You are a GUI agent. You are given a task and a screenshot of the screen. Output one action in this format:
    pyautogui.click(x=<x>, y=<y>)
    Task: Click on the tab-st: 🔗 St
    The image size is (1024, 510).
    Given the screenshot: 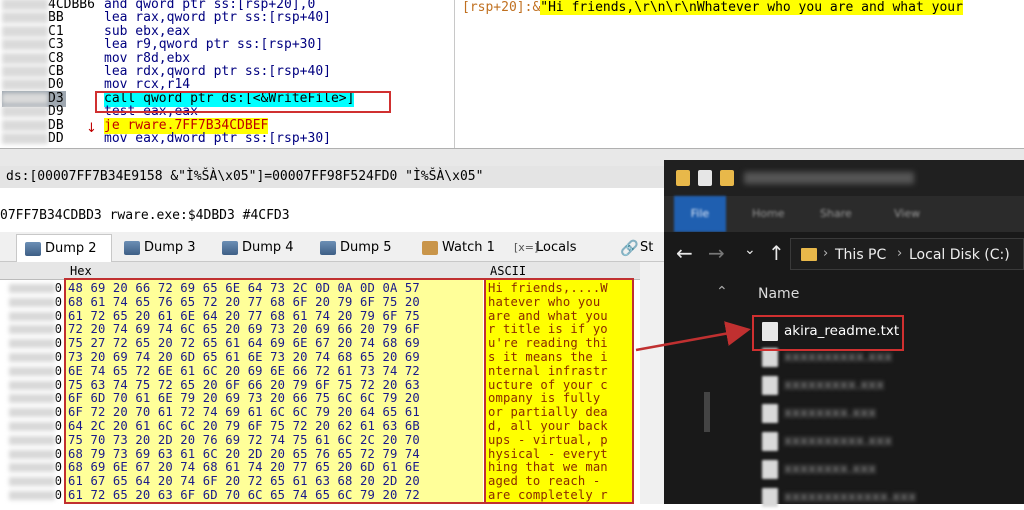 What is the action you would take?
    pyautogui.click(x=642, y=248)
    